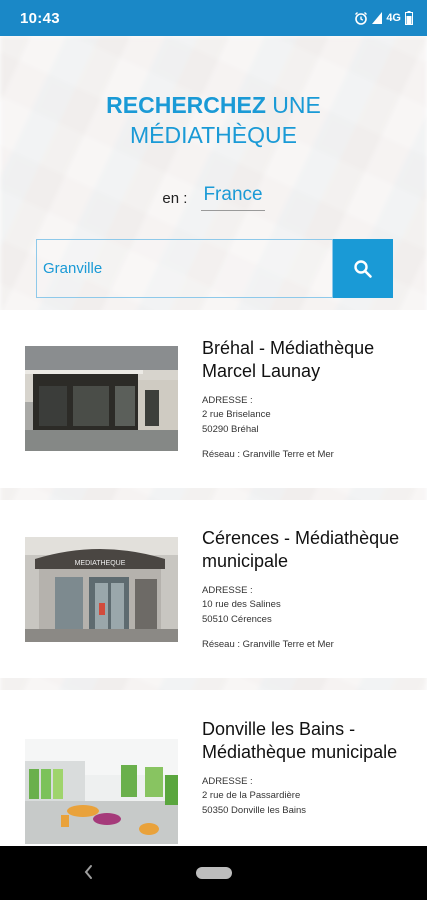 The image size is (427, 900). Describe the element at coordinates (293, 105) in the screenshot. I see `title-rest: UNE` at that location.